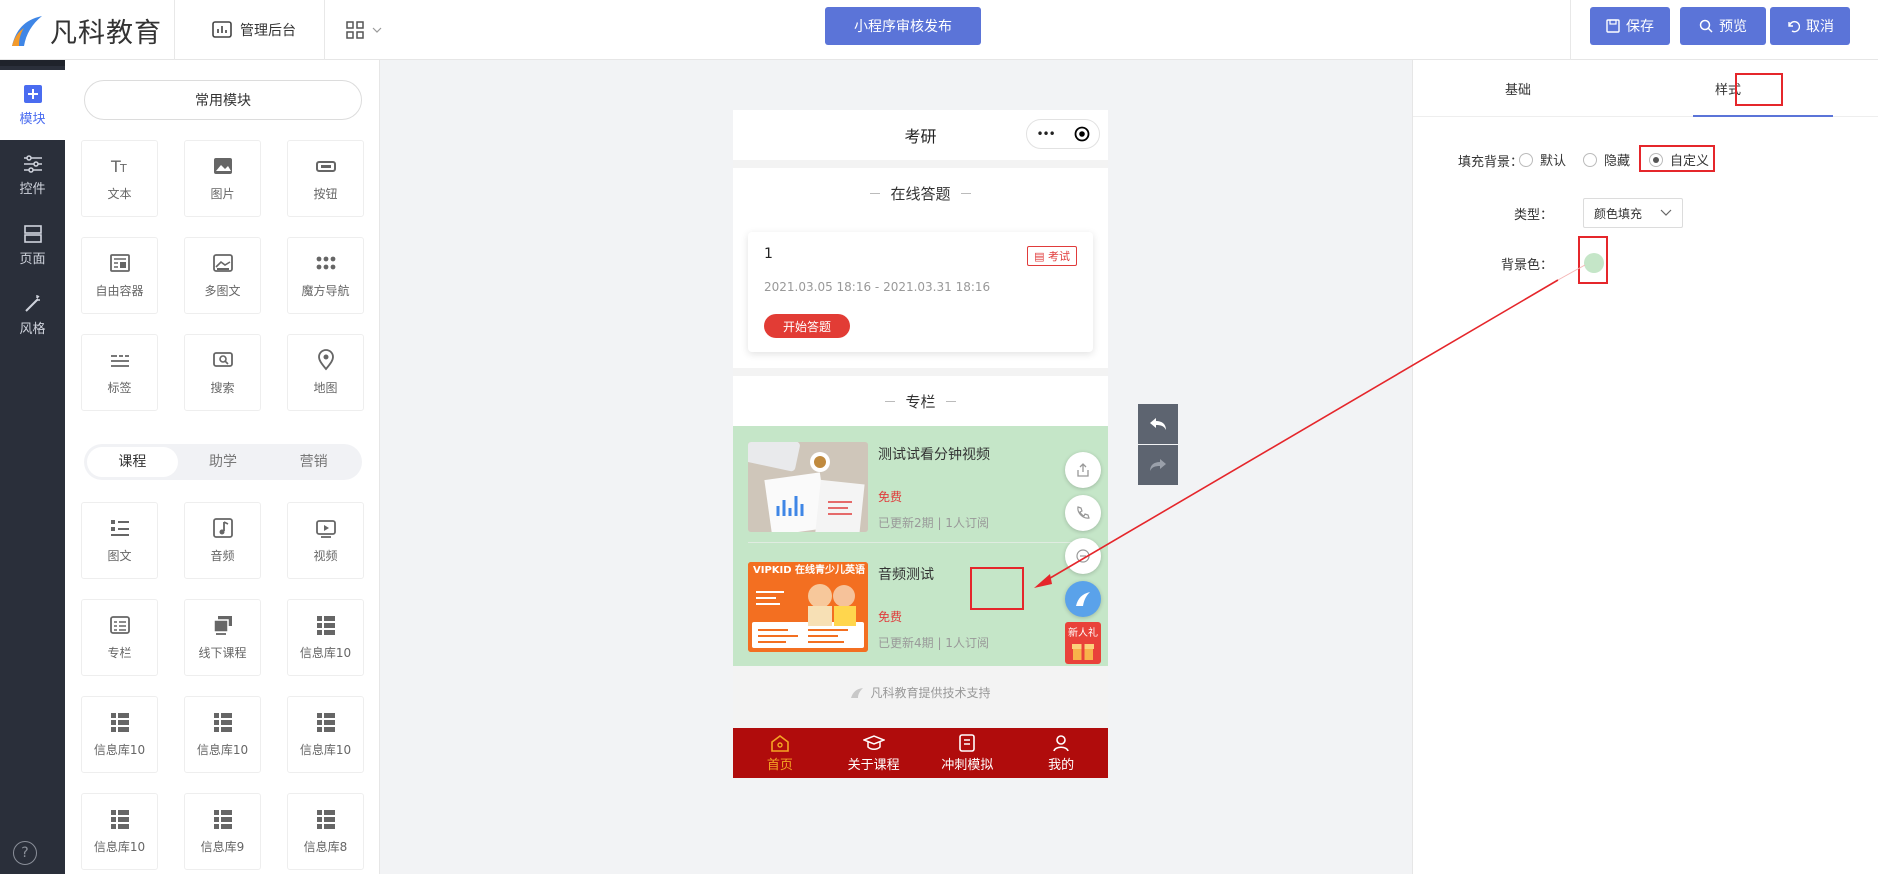 This screenshot has width=1878, height=874. I want to click on module-category-tabs: 课程 助学 营销, so click(223, 462).